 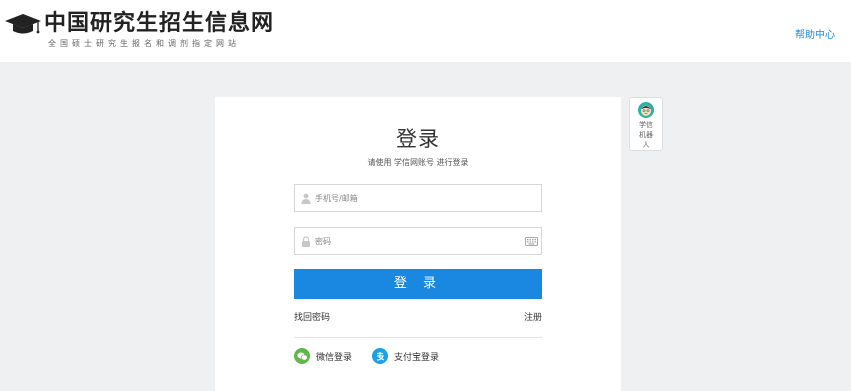 What do you see at coordinates (380, 356) in the screenshot?
I see `alipay-icon` at bounding box center [380, 356].